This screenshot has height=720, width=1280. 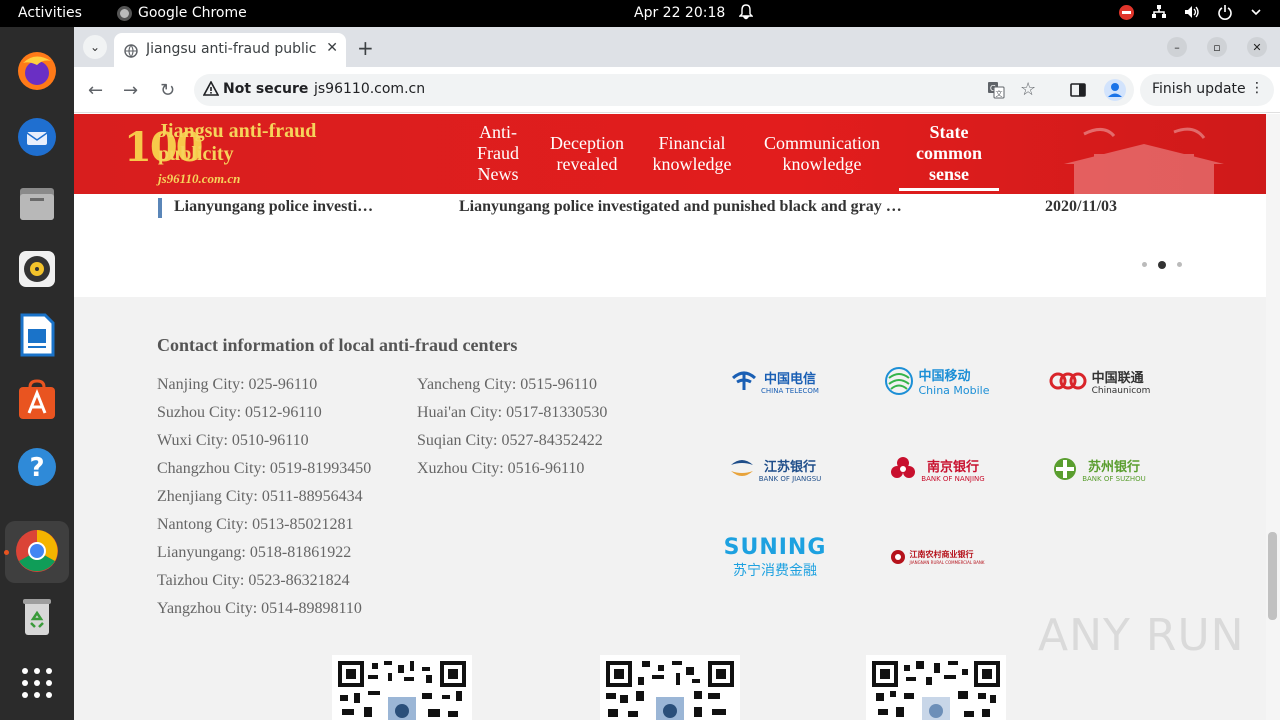 What do you see at coordinates (1141, 635) in the screenshot?
I see `anyrun-watermark: ANY RUN` at bounding box center [1141, 635].